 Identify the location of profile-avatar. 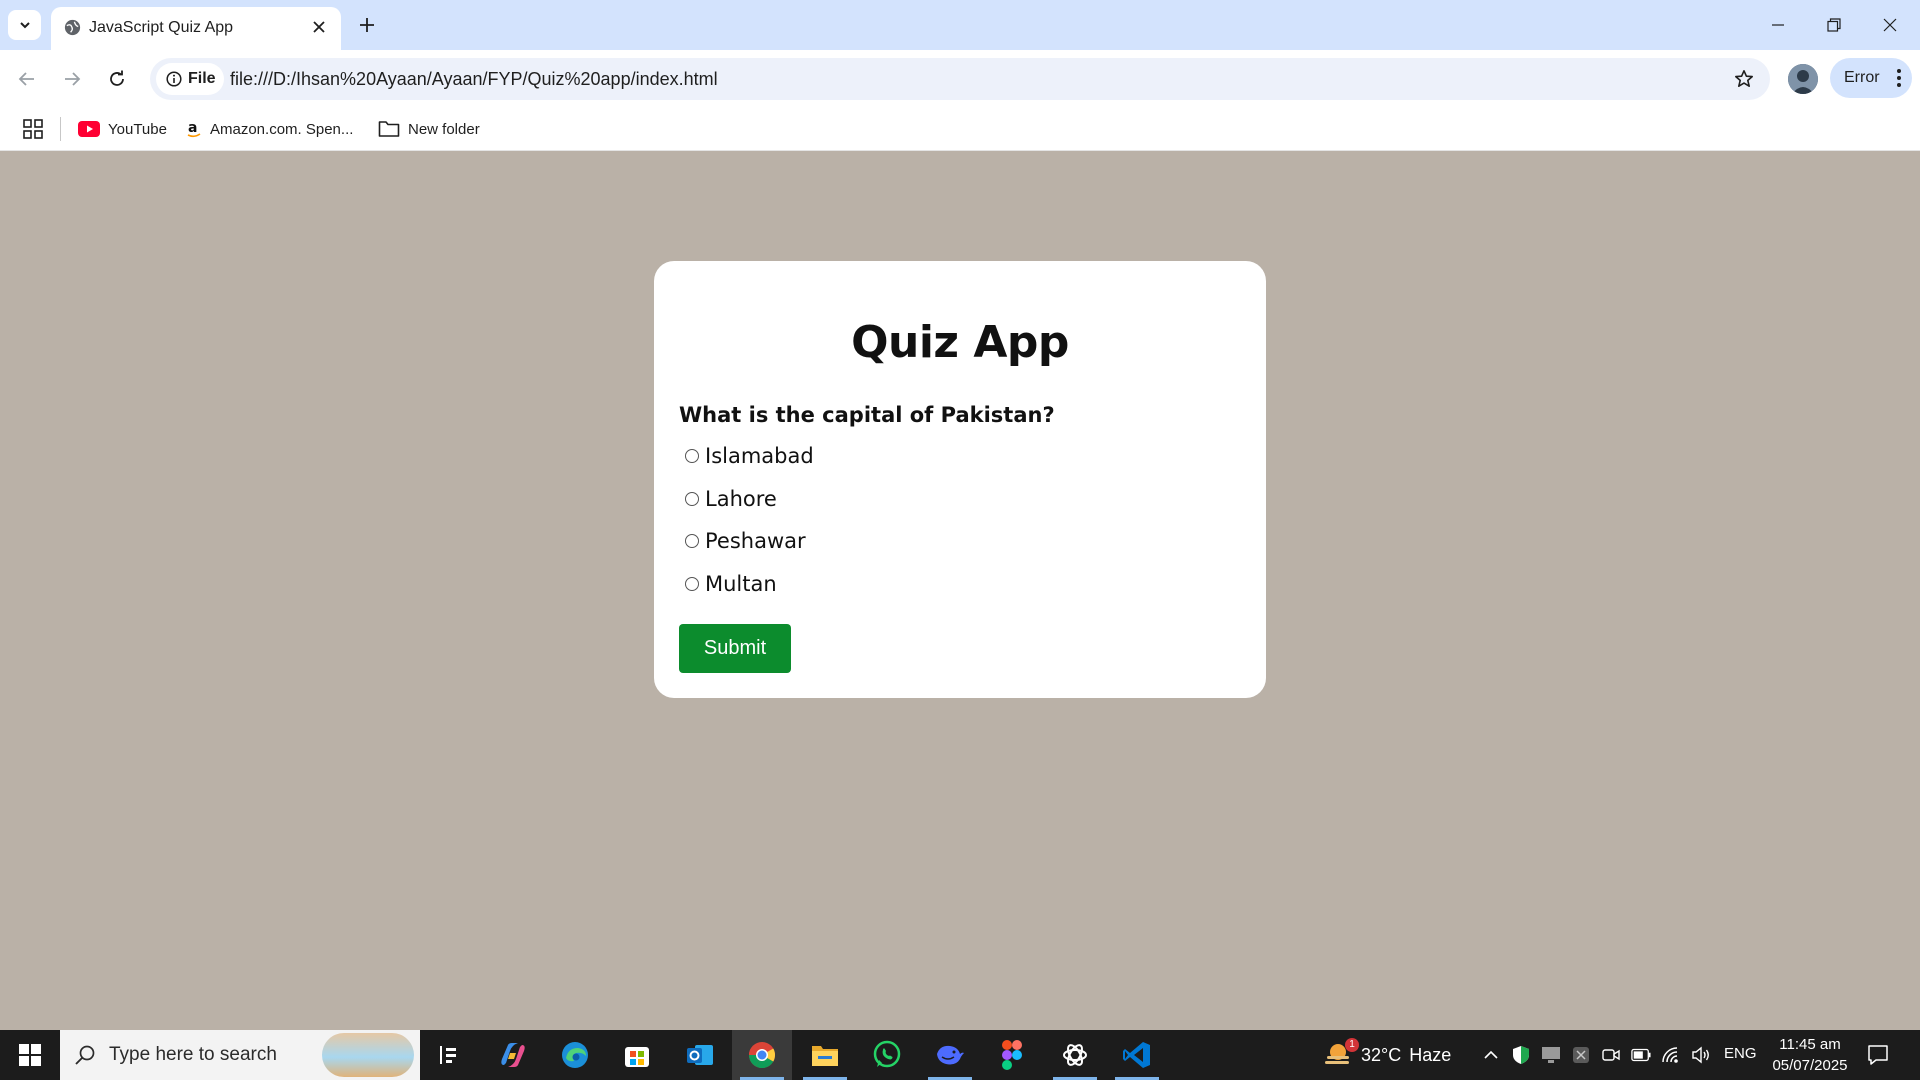
(1803, 79).